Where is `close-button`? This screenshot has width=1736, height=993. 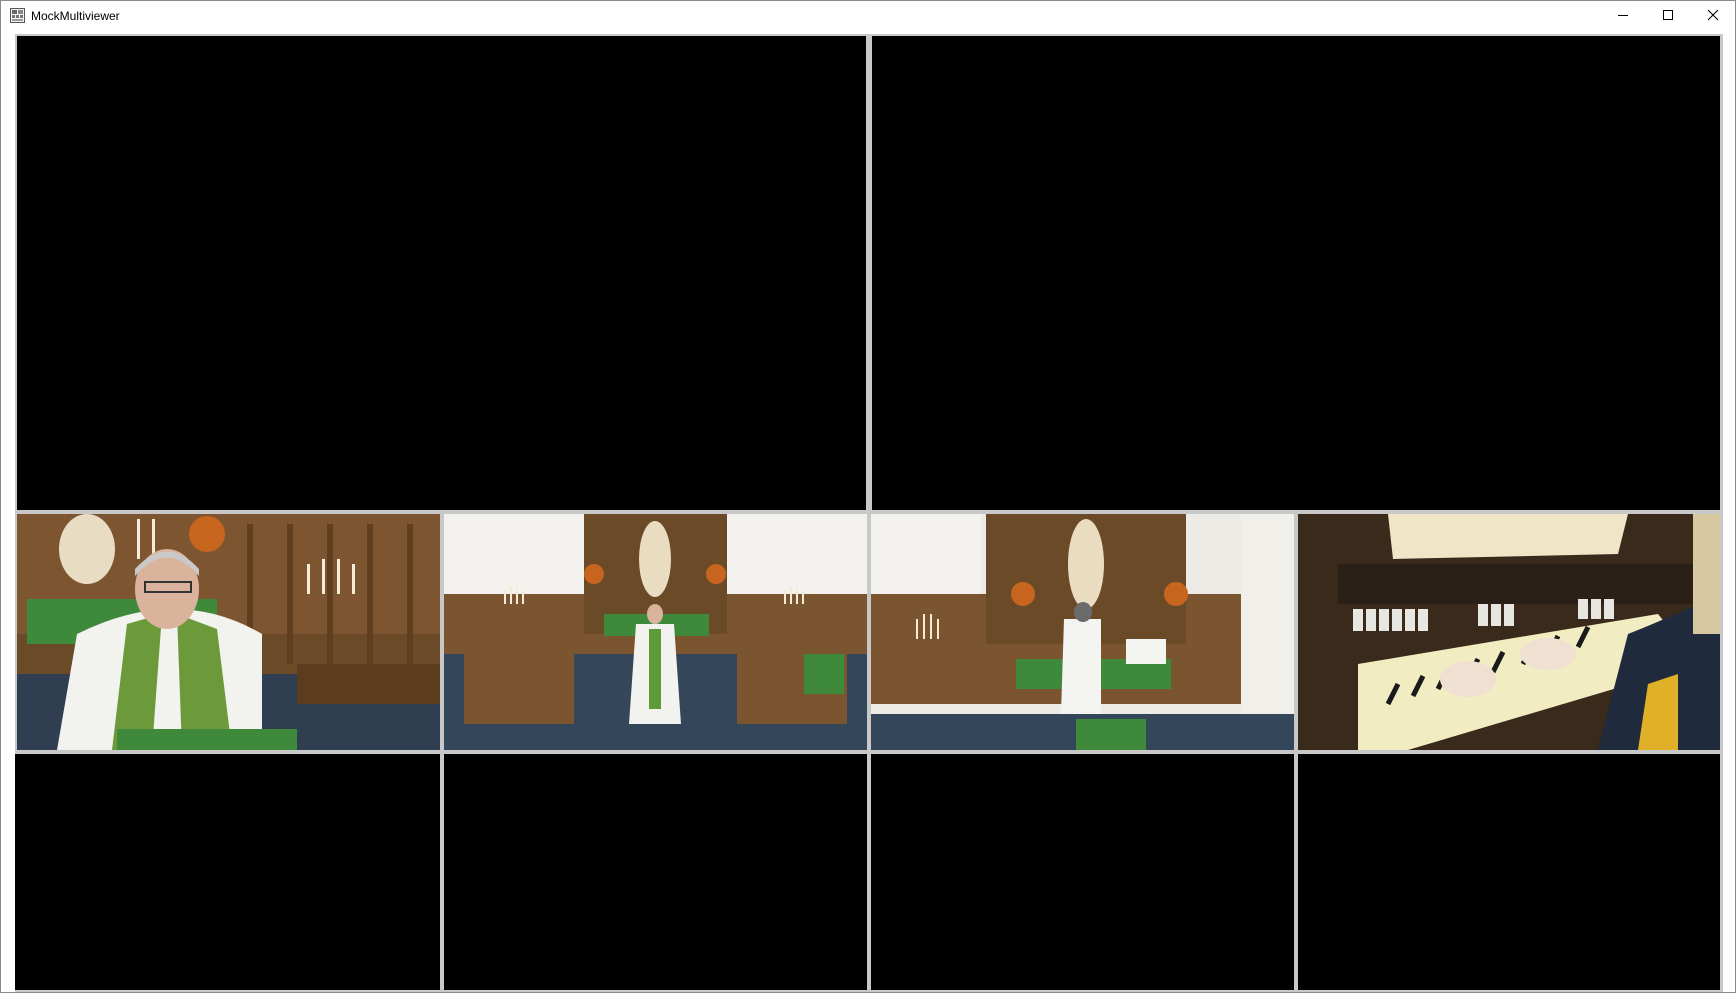
close-button is located at coordinates (1712, 16).